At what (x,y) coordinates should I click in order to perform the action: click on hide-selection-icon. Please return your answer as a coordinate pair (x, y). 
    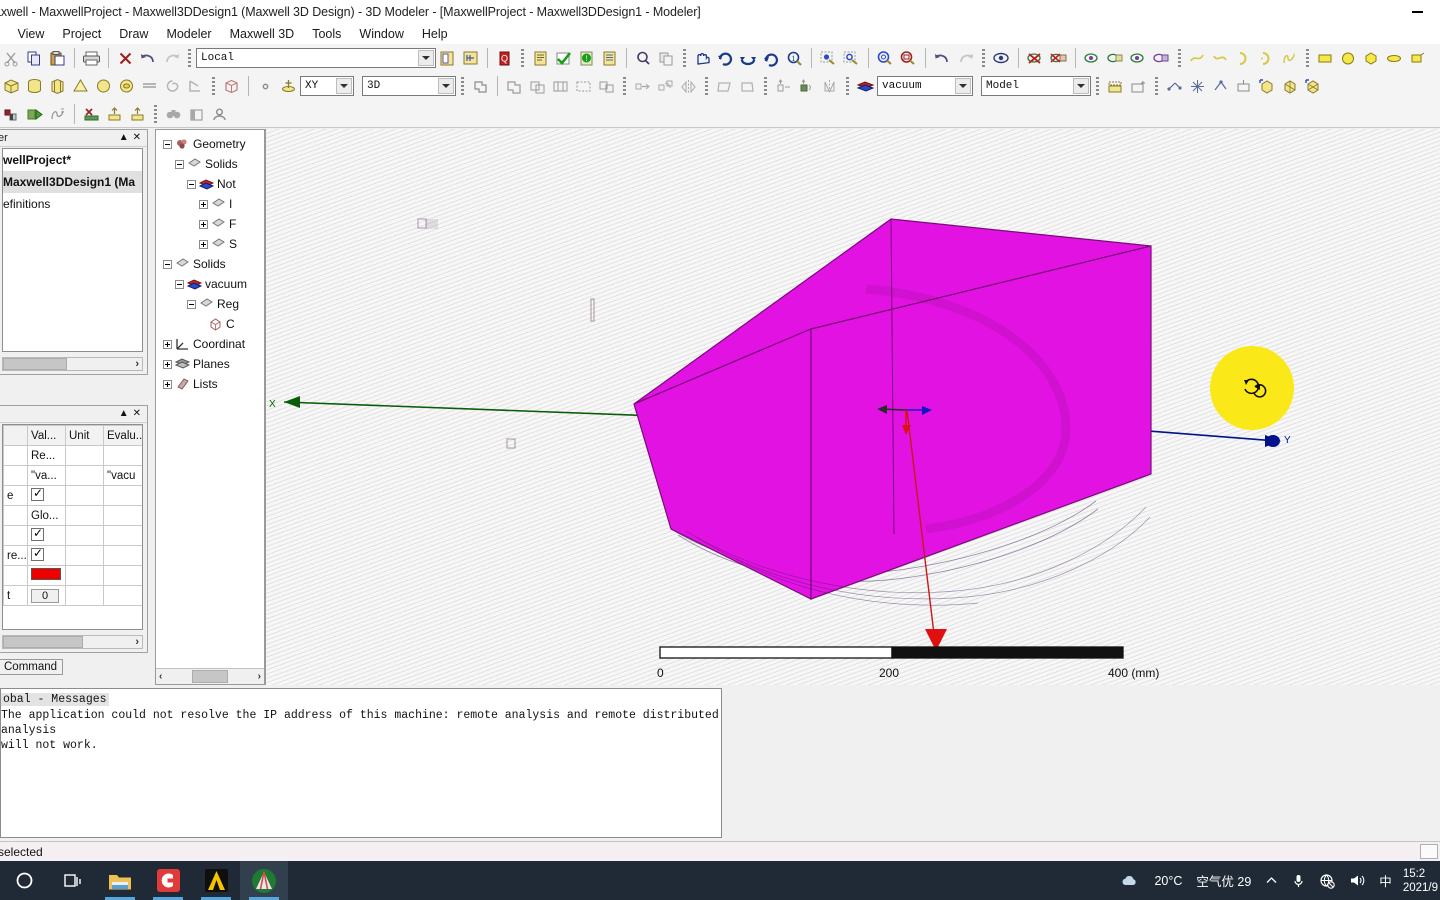
    Looking at the image, I should click on (1035, 58).